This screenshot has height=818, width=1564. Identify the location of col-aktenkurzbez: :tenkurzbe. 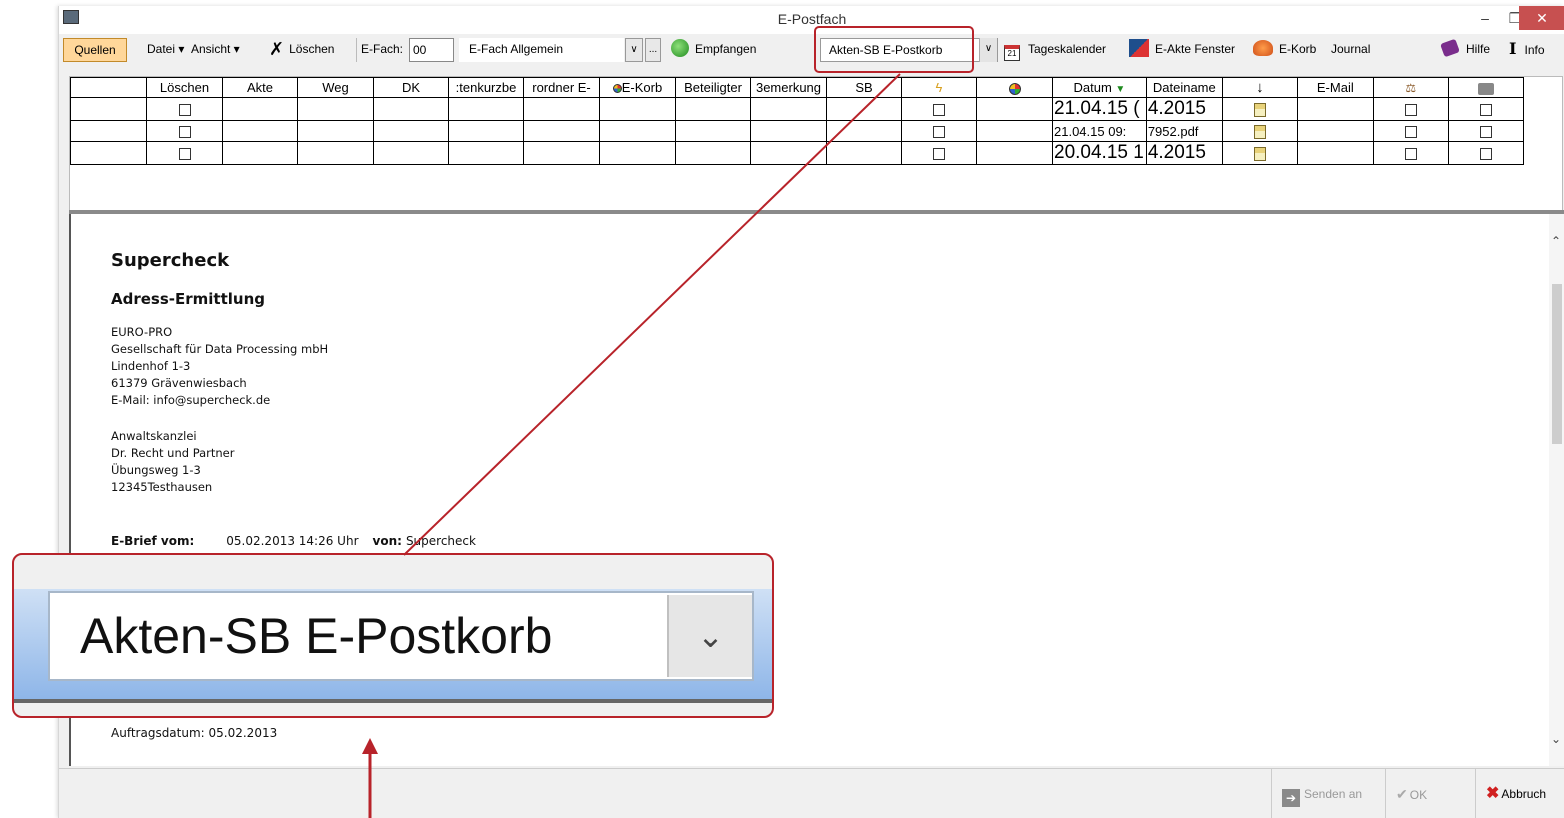
(486, 87).